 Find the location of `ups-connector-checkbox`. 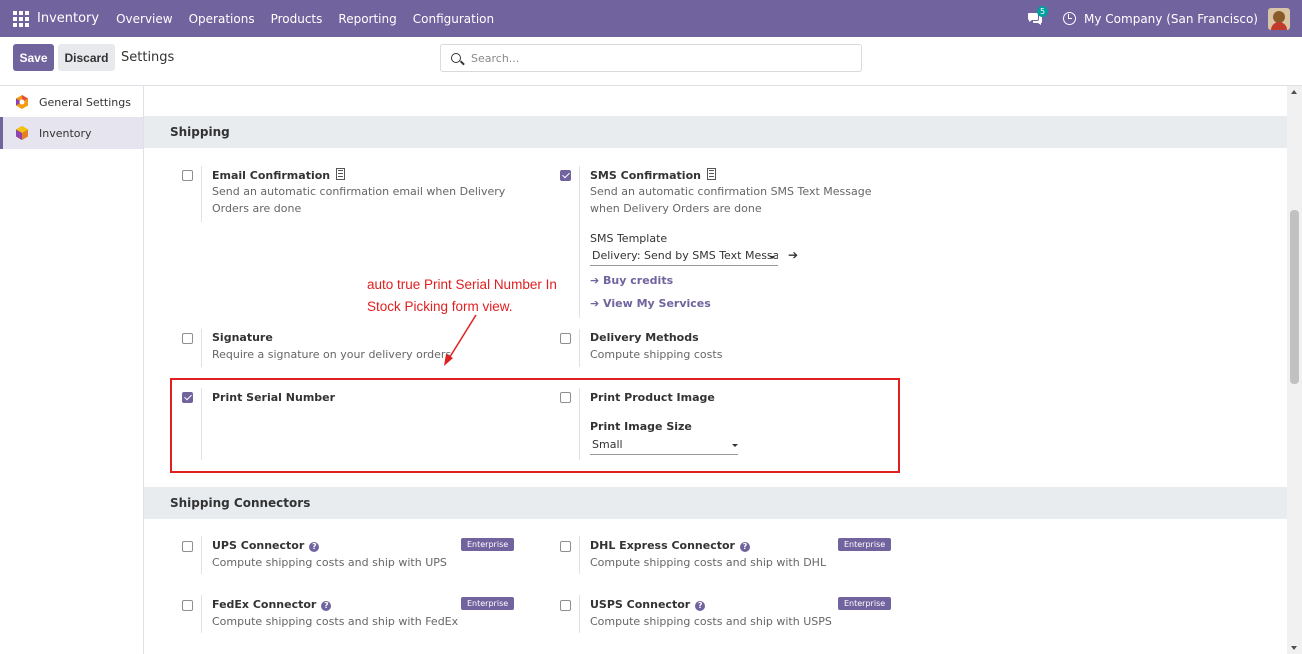

ups-connector-checkbox is located at coordinates (187, 546).